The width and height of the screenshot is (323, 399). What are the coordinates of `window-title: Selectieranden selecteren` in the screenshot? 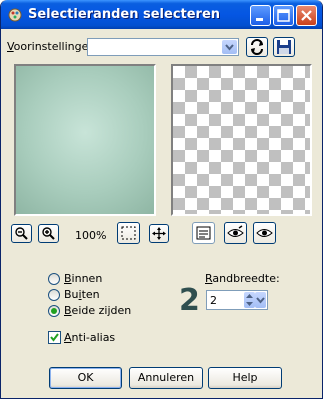 It's located at (124, 14).